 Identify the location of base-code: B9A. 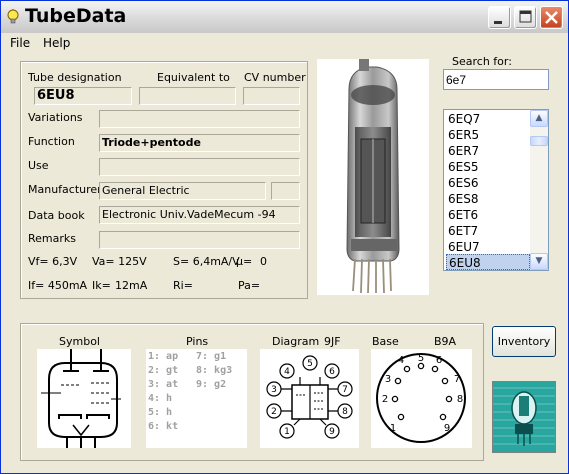
(445, 341).